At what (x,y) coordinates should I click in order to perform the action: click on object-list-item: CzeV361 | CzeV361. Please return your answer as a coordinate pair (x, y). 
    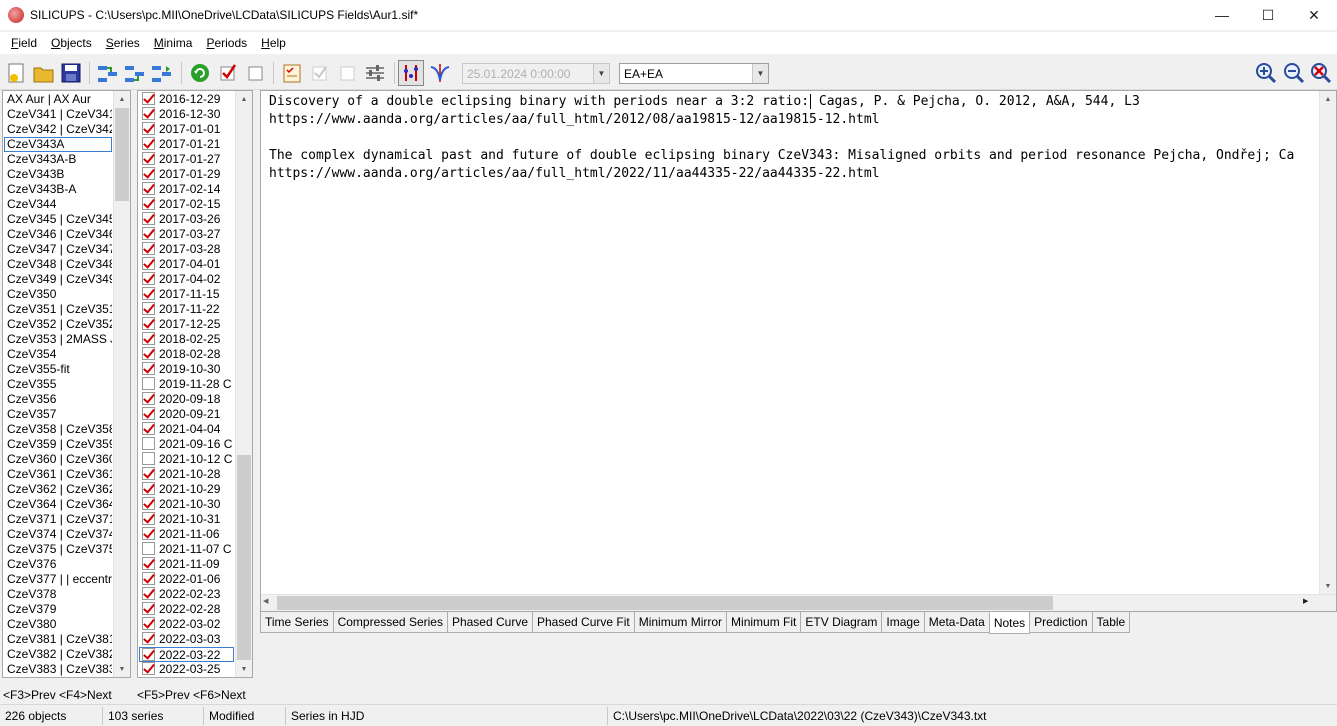
    Looking at the image, I should click on (58, 474).